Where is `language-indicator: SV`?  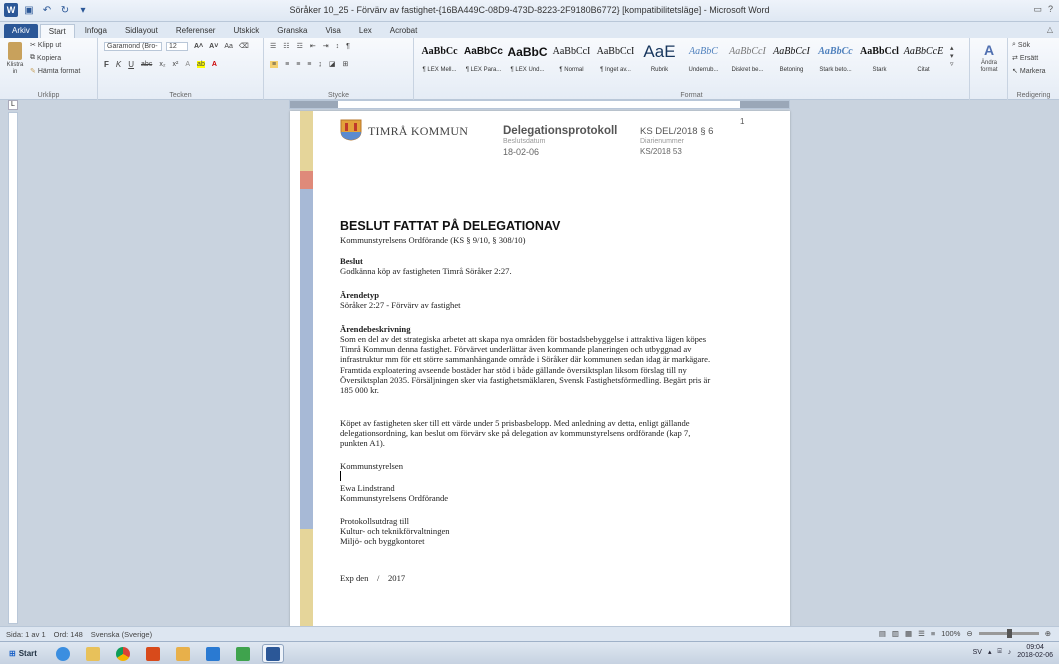 language-indicator: SV is located at coordinates (977, 652).